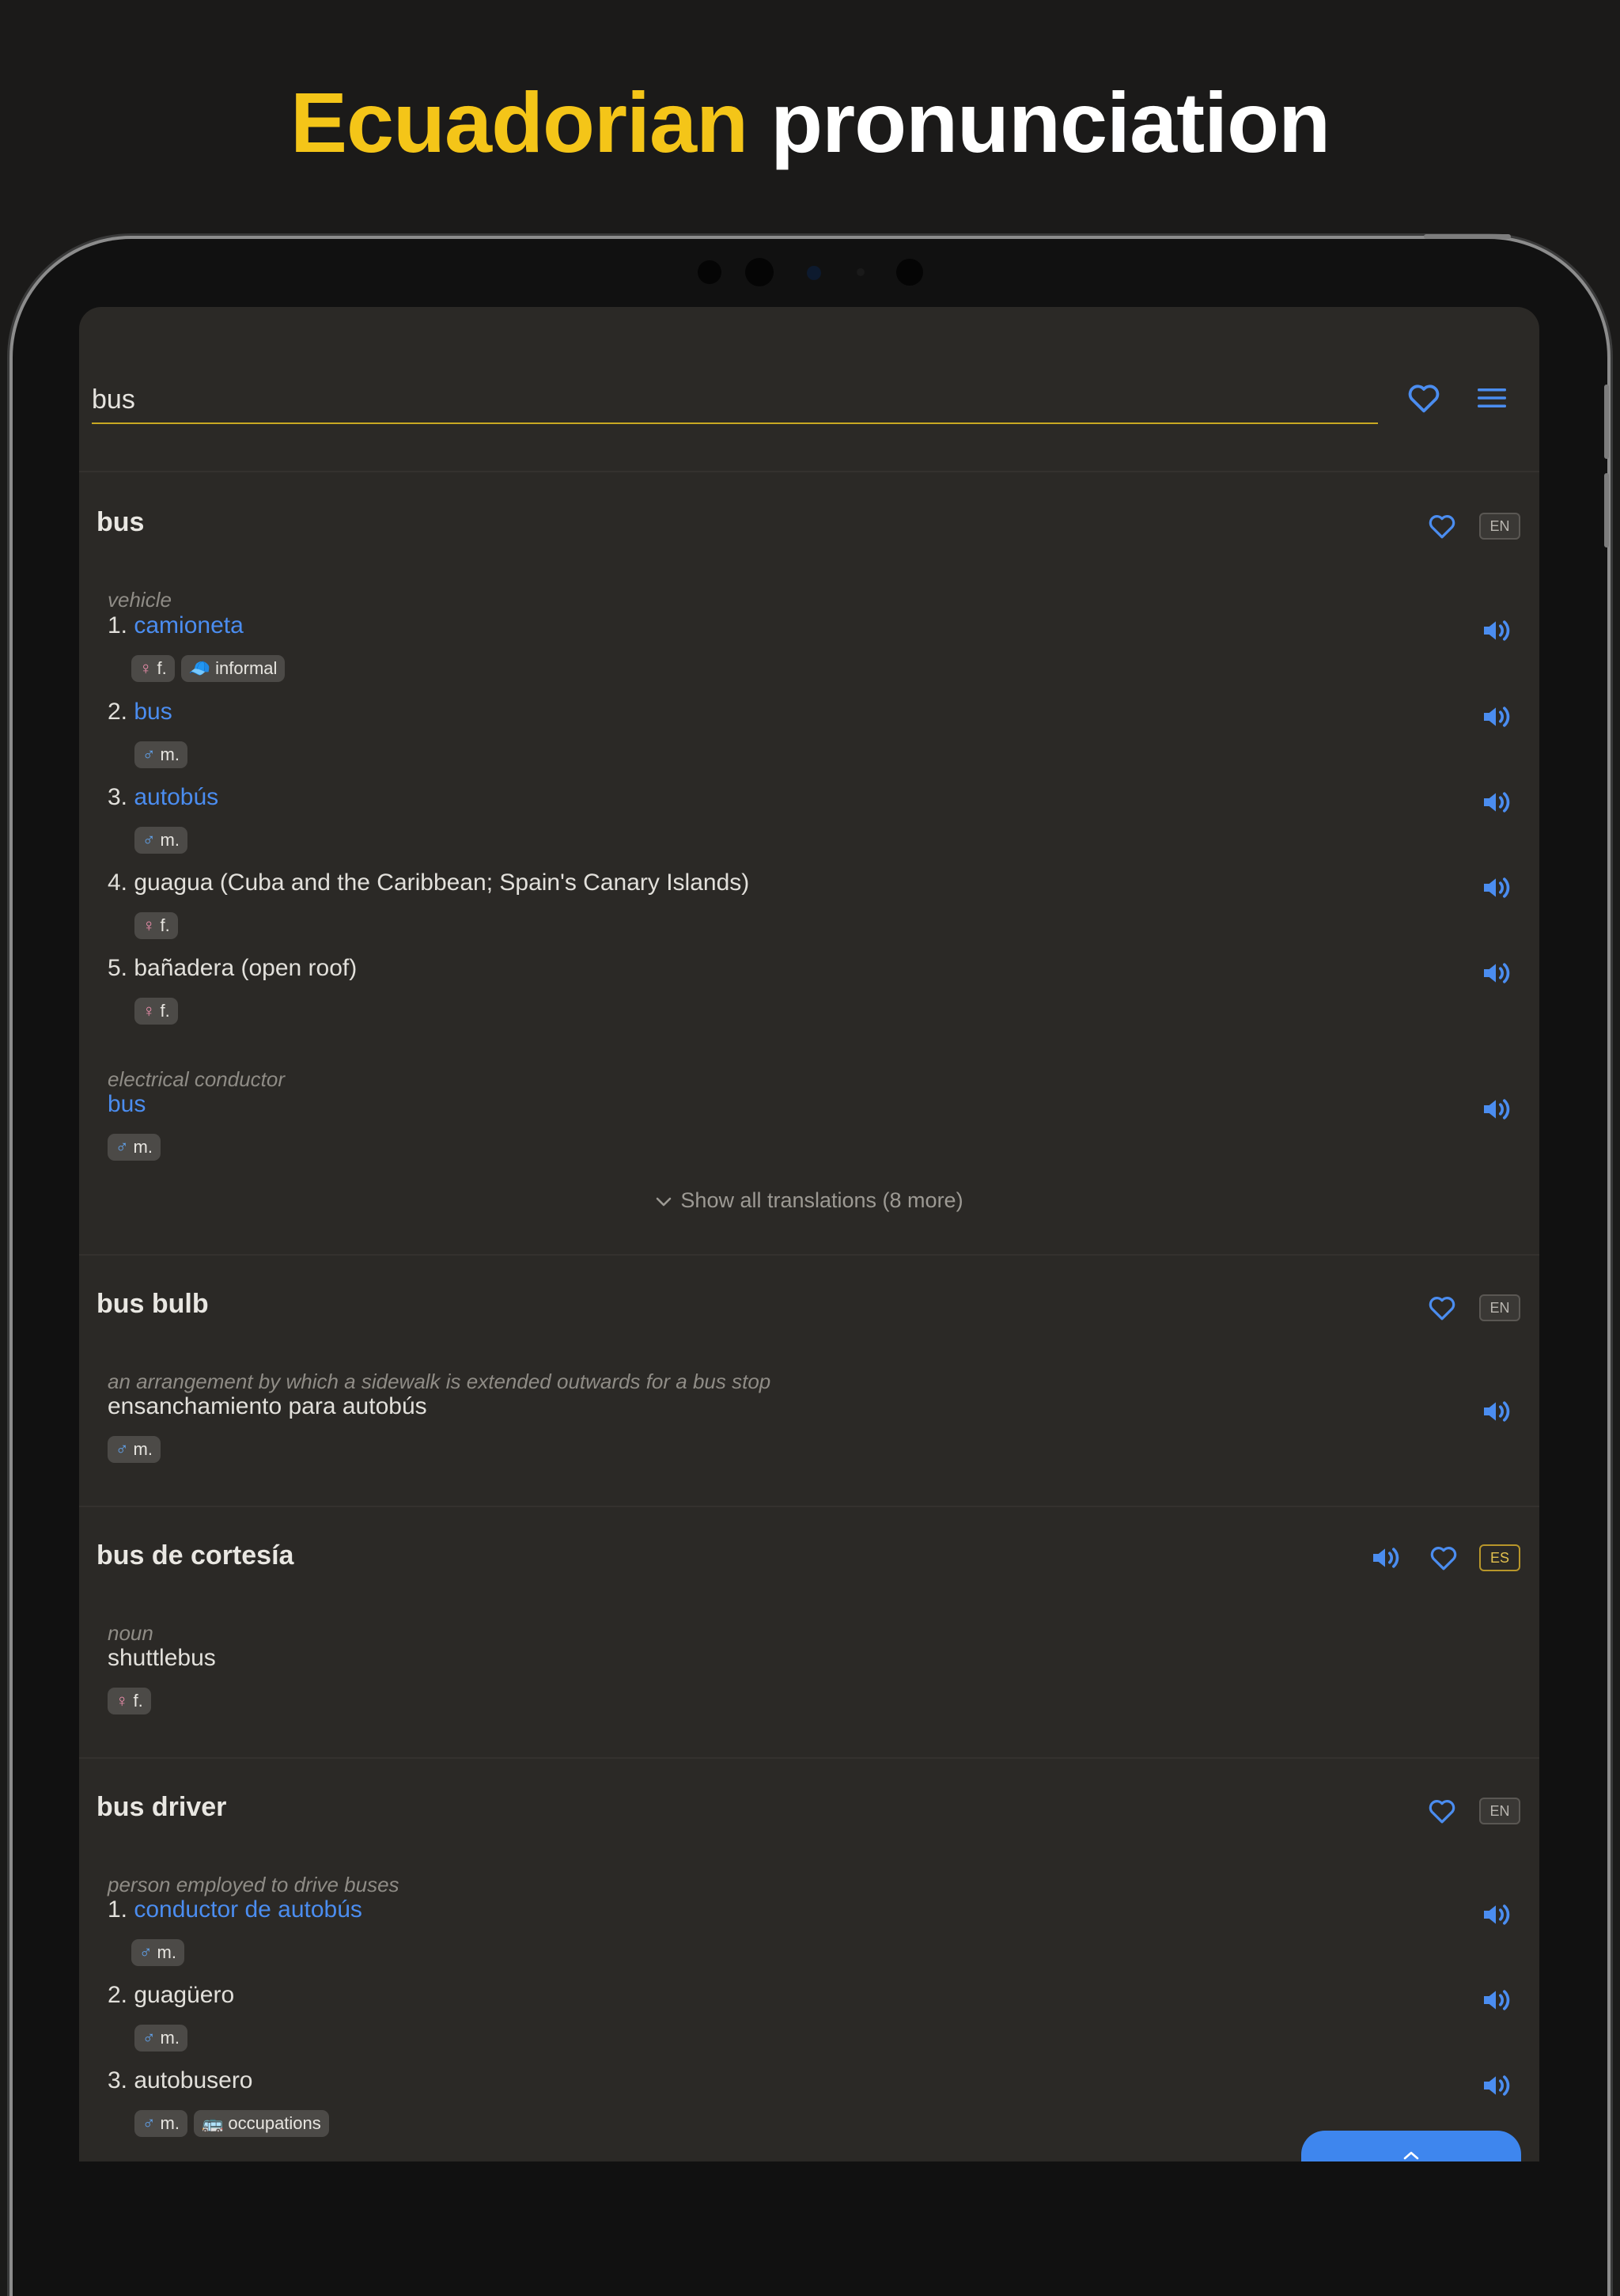 The image size is (1620, 2296). I want to click on translation-number: 3., so click(118, 2080).